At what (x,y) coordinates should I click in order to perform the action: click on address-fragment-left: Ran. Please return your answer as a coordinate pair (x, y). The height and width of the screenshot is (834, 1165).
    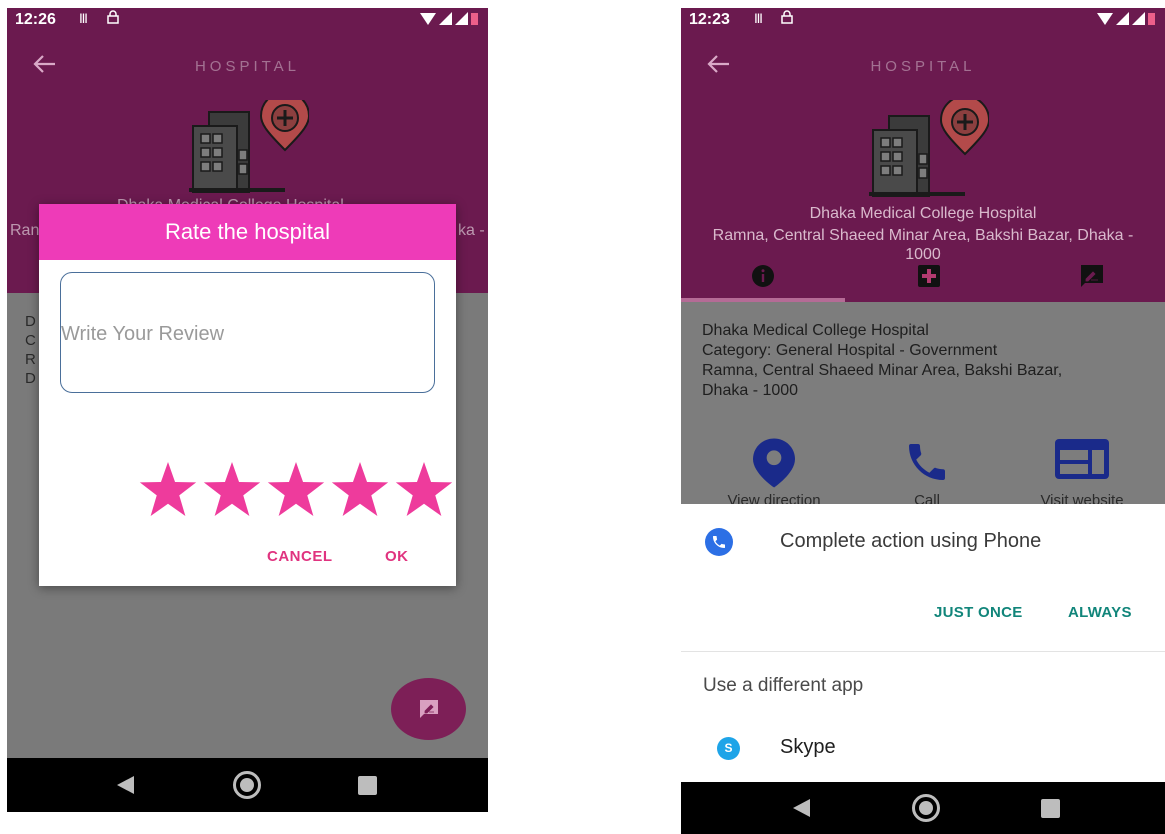
    Looking at the image, I should click on (25, 230).